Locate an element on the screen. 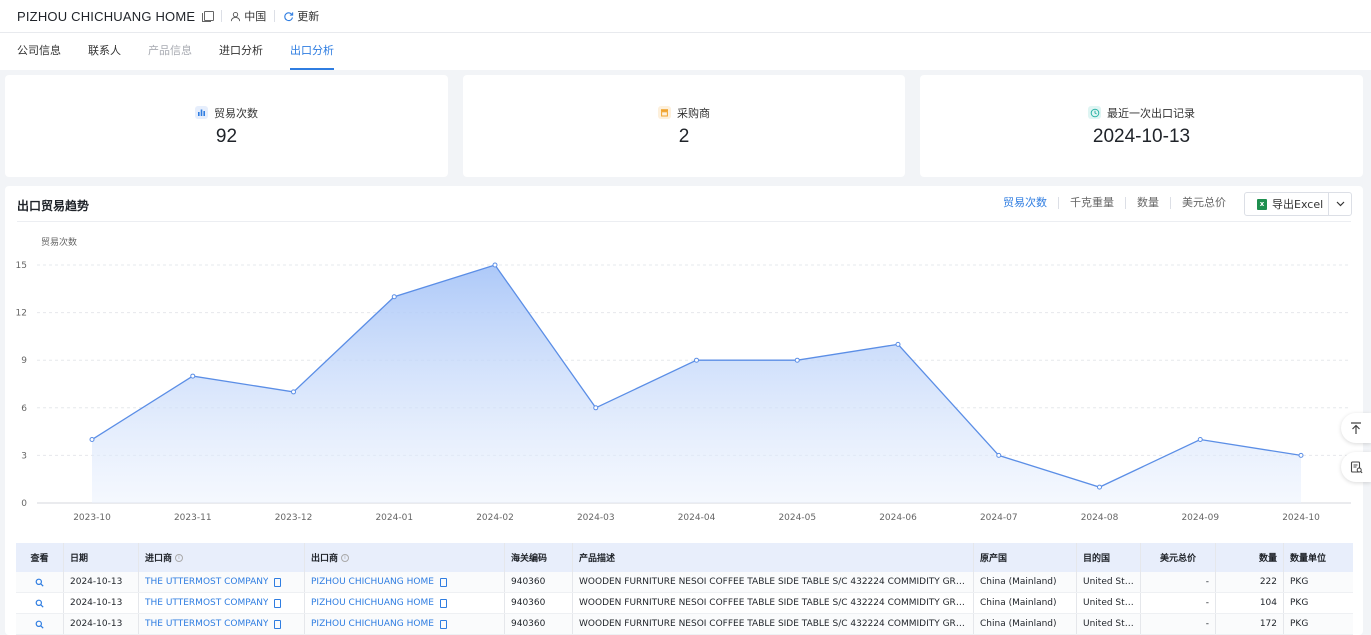  divider is located at coordinates (684, 221).